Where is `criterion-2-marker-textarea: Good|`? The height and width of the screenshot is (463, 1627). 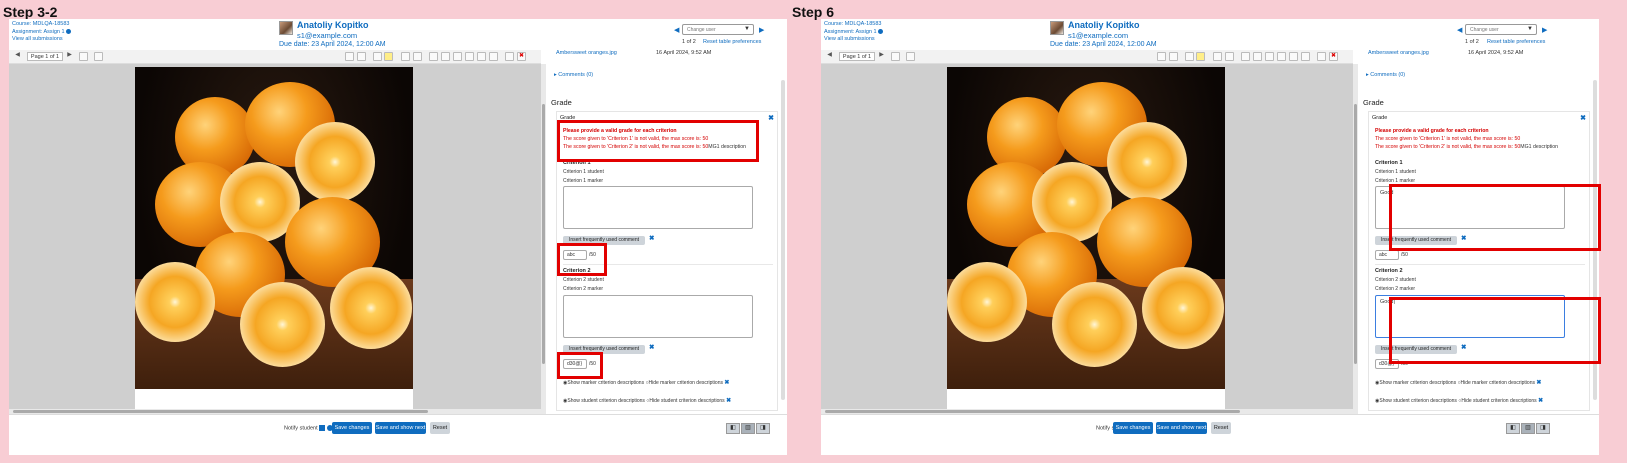
criterion-2-marker-textarea: Good| is located at coordinates (1470, 316).